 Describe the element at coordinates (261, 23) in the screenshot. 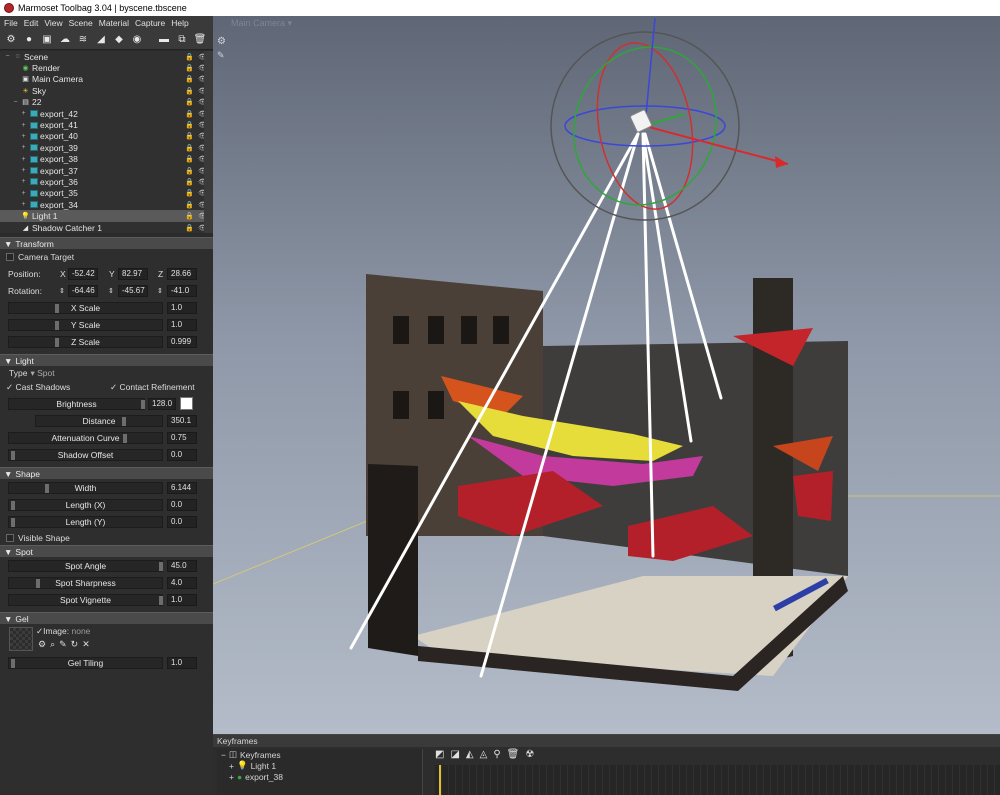

I see `camera-dropdown: Main Camera ▾` at that location.